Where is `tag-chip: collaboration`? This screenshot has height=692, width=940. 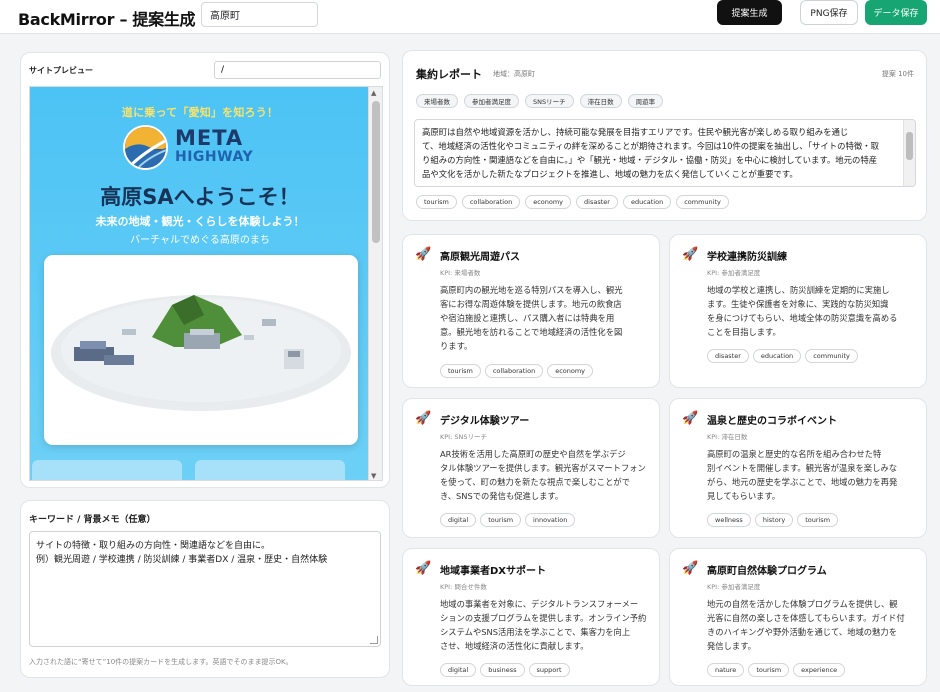 tag-chip: collaboration is located at coordinates (491, 202).